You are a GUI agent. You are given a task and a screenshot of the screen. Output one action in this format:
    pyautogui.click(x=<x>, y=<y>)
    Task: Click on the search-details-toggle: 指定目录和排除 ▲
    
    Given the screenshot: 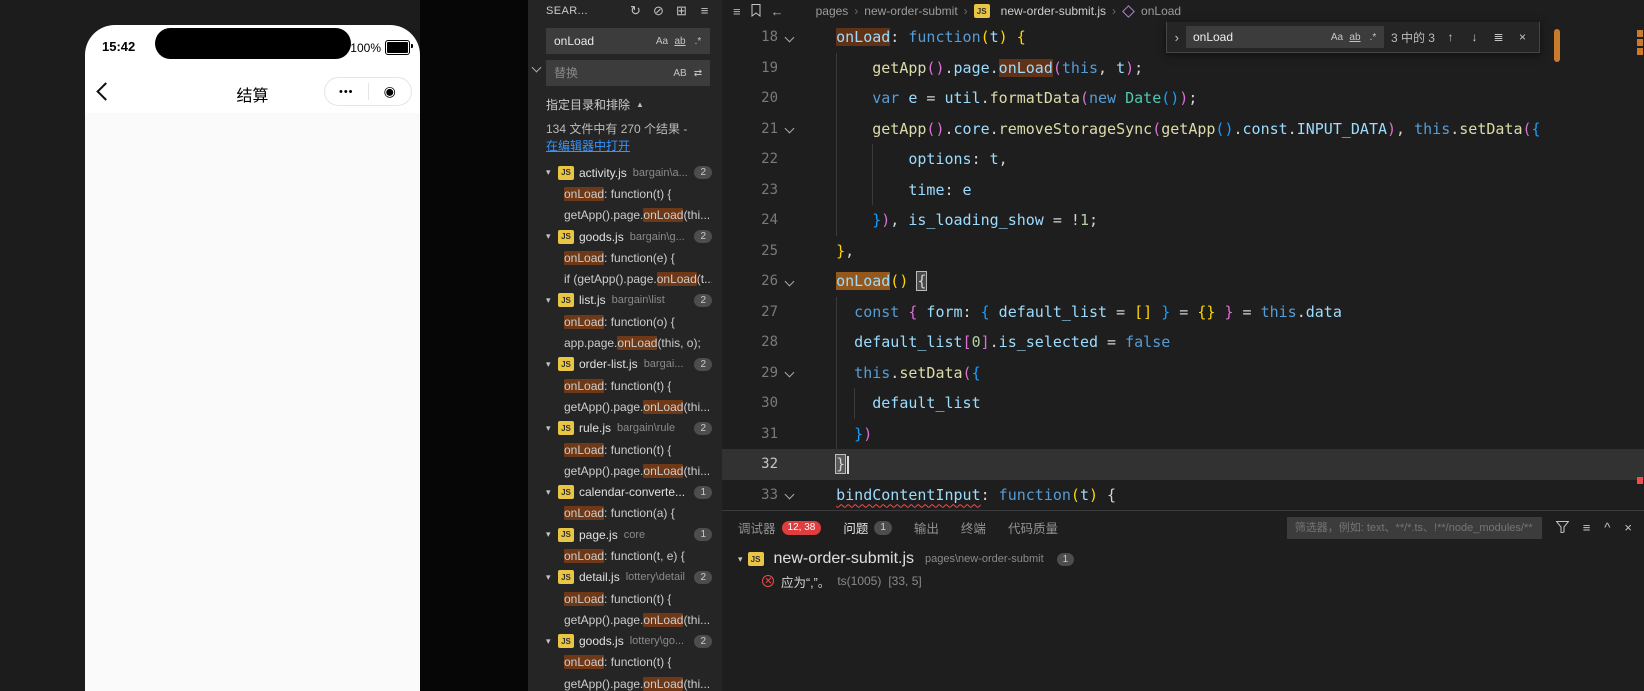 What is the action you would take?
    pyautogui.click(x=634, y=104)
    